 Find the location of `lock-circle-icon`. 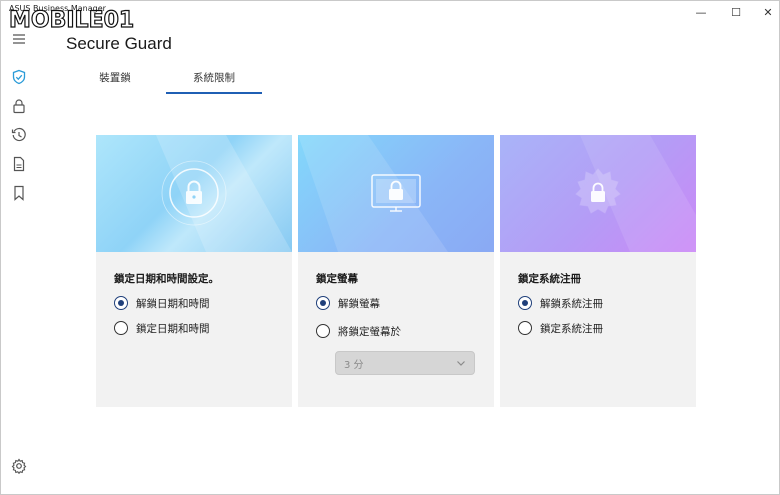

lock-circle-icon is located at coordinates (224, 193).